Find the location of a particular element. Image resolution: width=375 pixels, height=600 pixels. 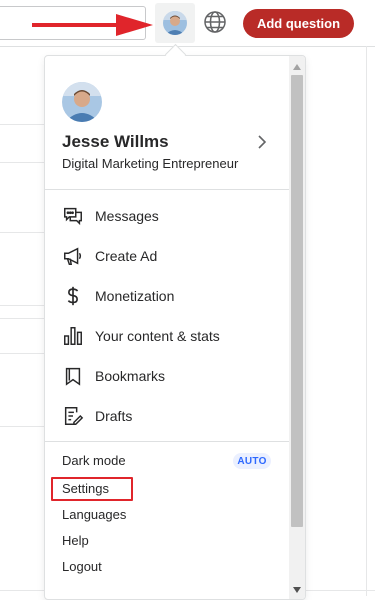

menu-item-monetization: Monetization is located at coordinates (167, 296).